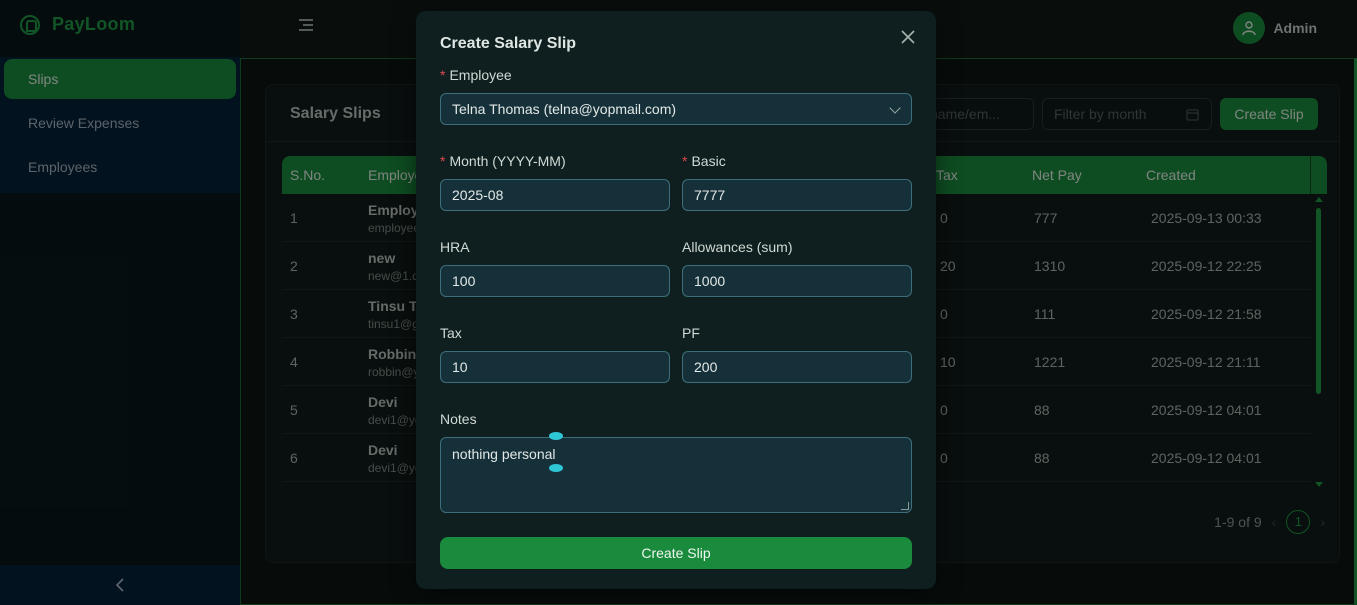 This screenshot has height=605, width=1357. Describe the element at coordinates (508, 43) in the screenshot. I see `modal-title: Create Salary Slip` at that location.